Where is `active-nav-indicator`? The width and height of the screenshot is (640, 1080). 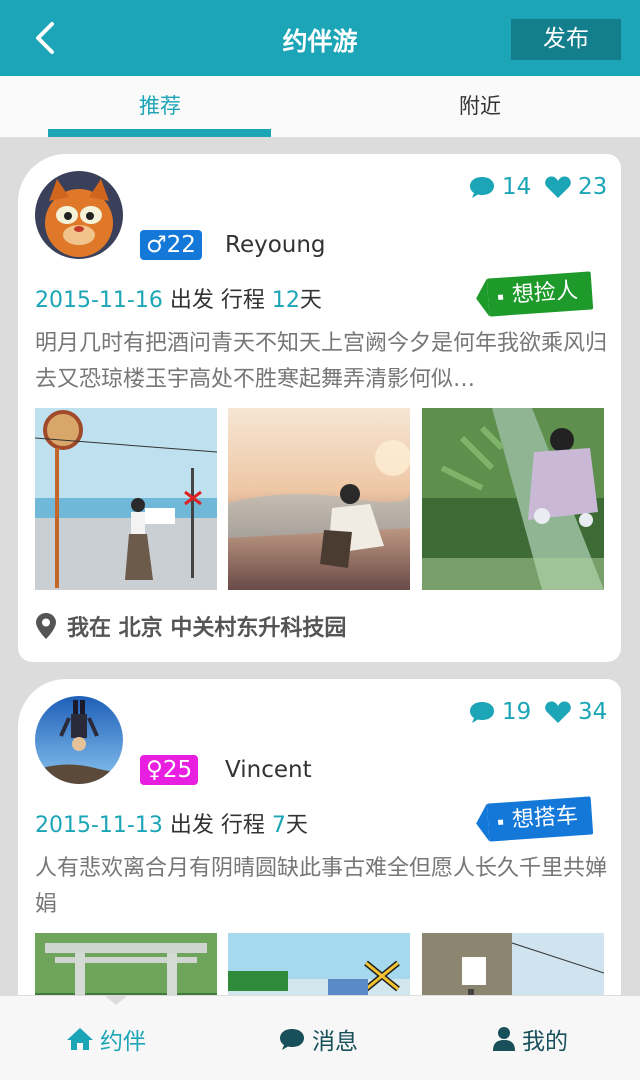
active-nav-indicator is located at coordinates (116, 1000).